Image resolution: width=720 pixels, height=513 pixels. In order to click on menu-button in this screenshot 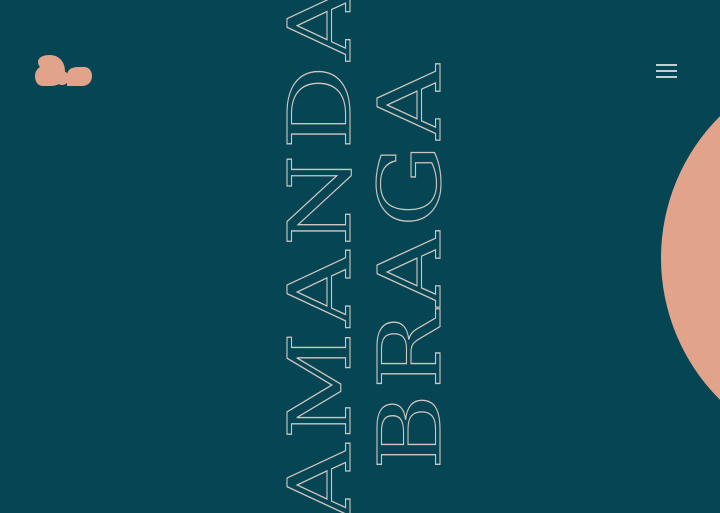, I will do `click(666, 72)`.